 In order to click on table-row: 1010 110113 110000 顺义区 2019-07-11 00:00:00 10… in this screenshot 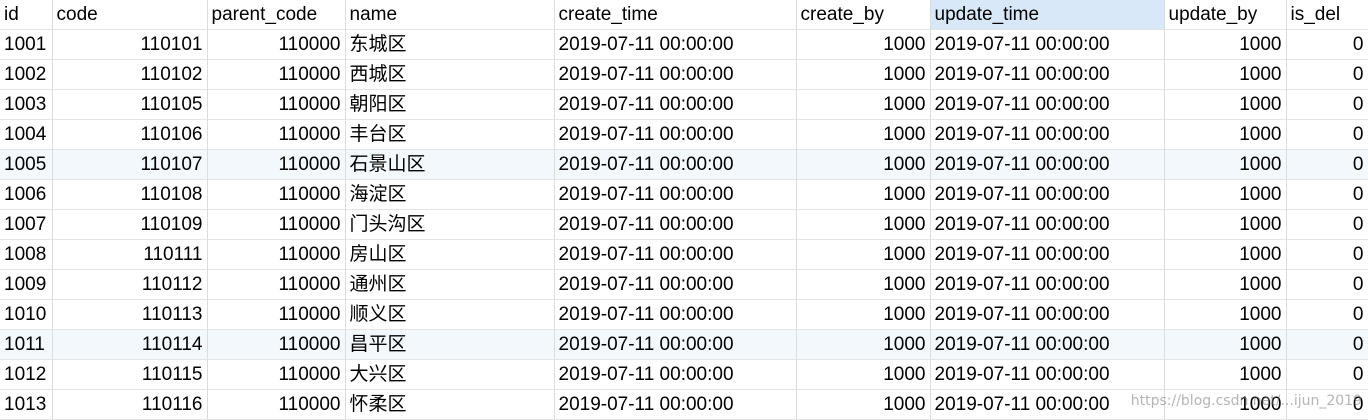, I will do `click(684, 314)`.